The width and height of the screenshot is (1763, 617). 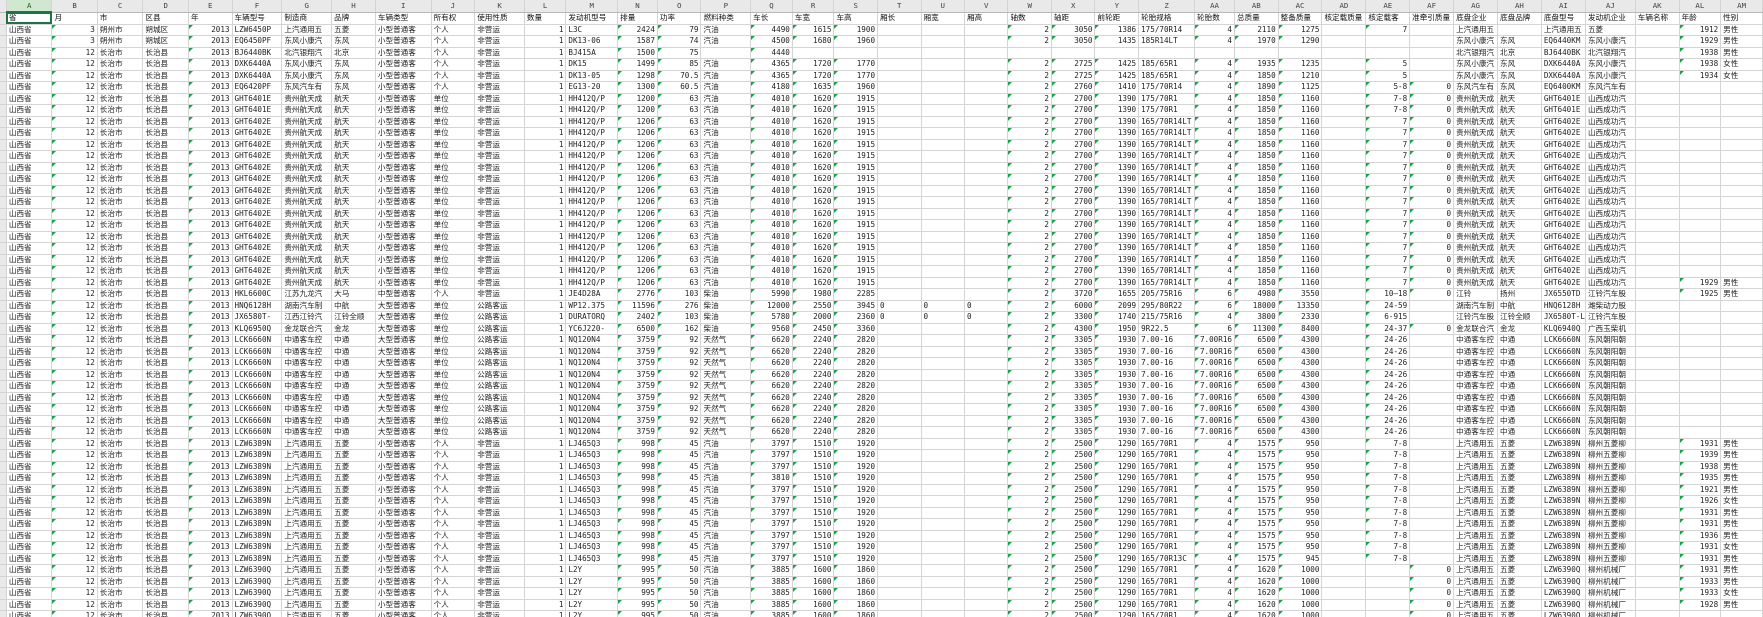 What do you see at coordinates (1476, 30) in the screenshot?
I see `cell: 上汽通用五` at bounding box center [1476, 30].